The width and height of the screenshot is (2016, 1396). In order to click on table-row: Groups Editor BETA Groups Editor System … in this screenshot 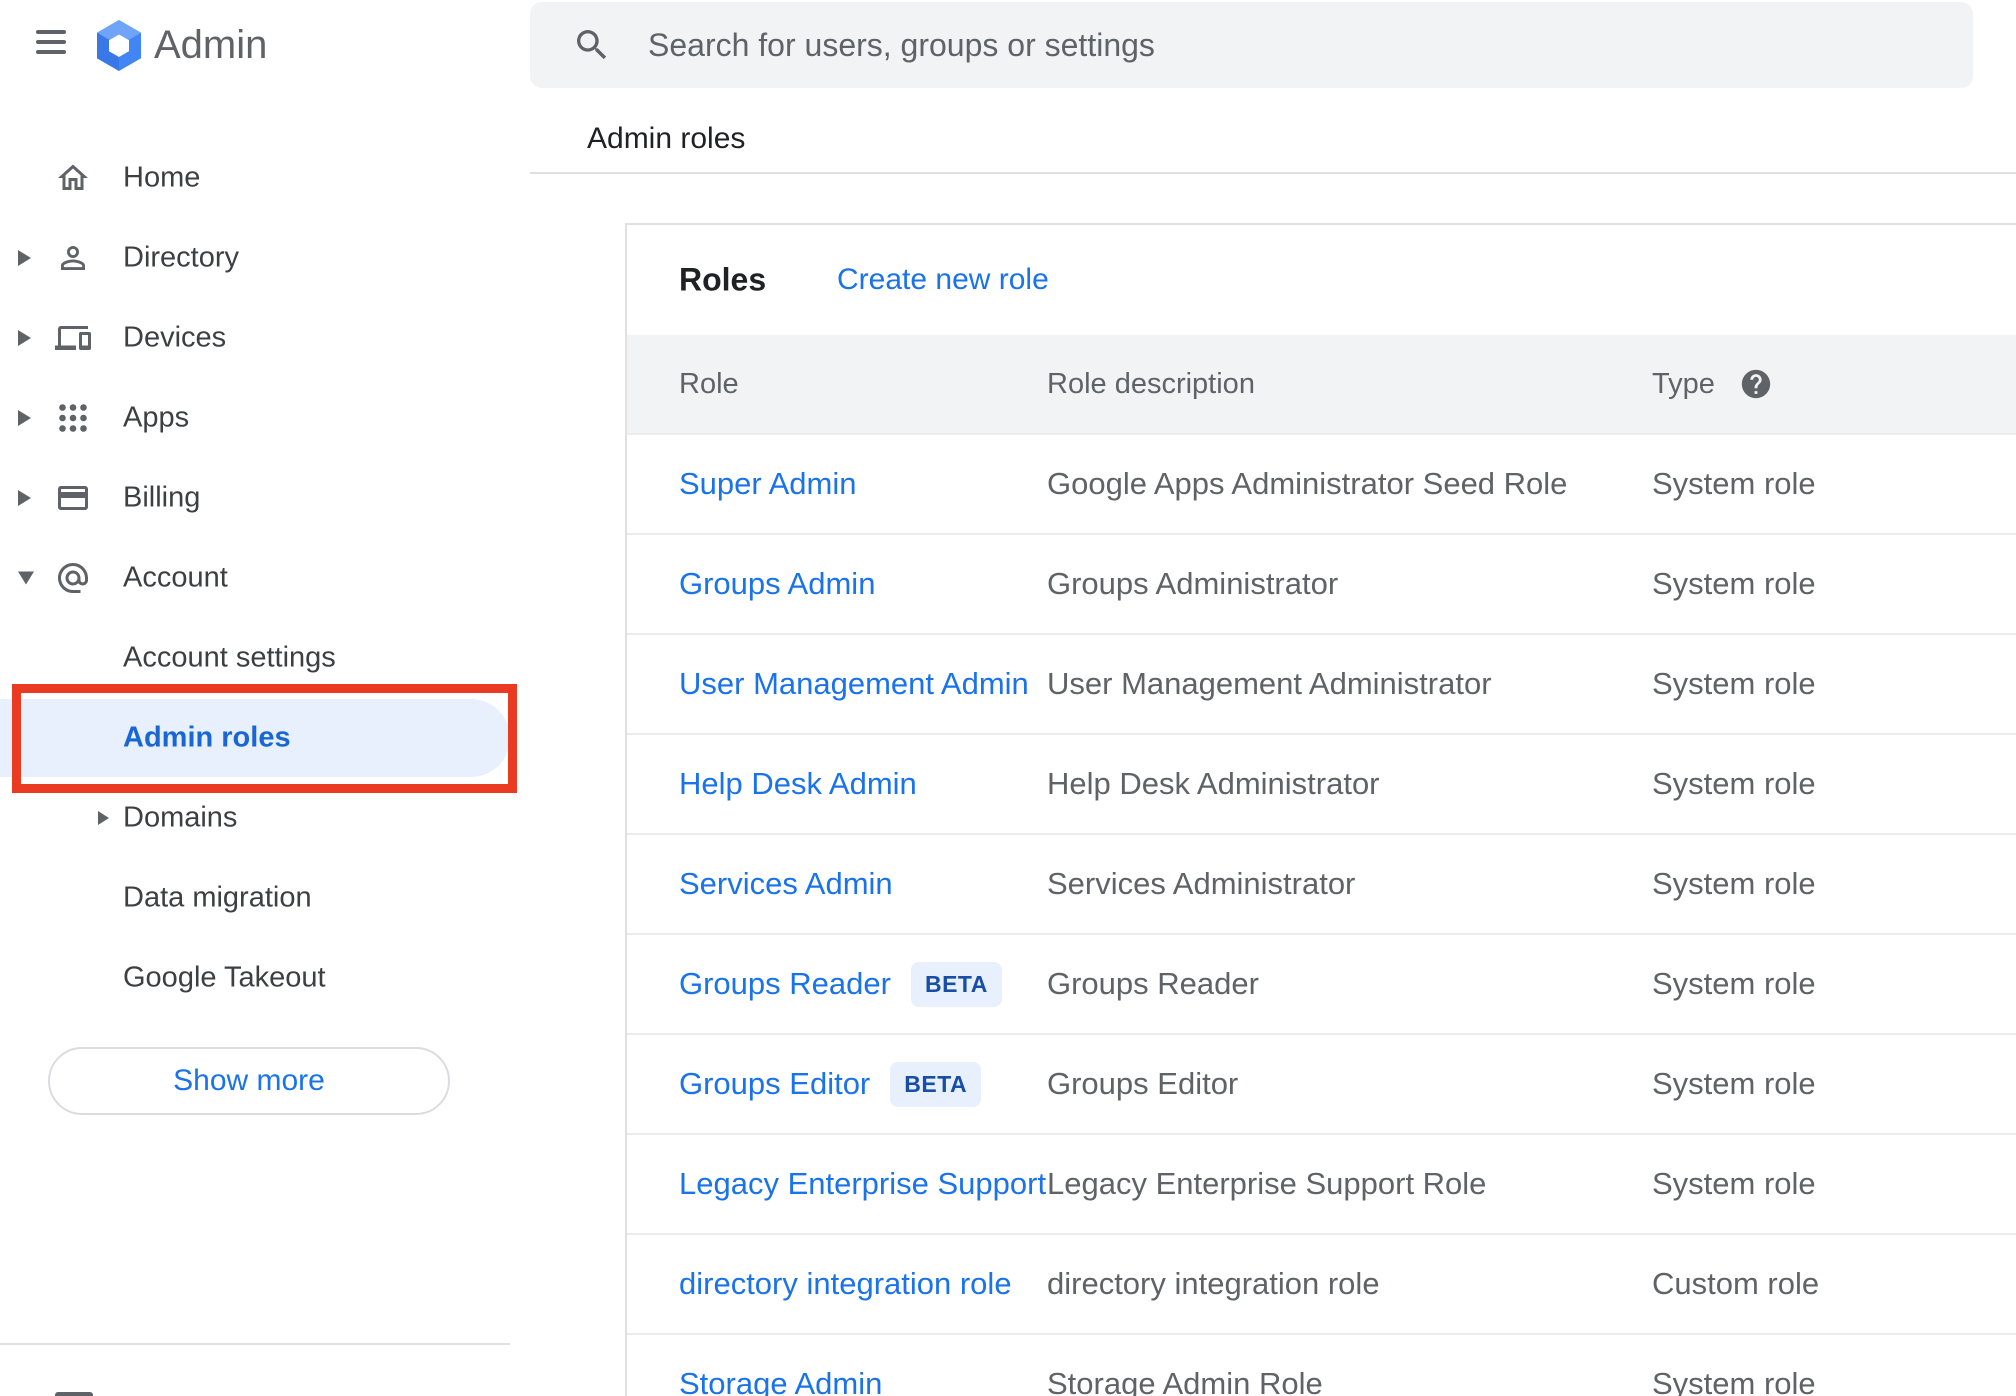, I will do `click(1321, 1083)`.